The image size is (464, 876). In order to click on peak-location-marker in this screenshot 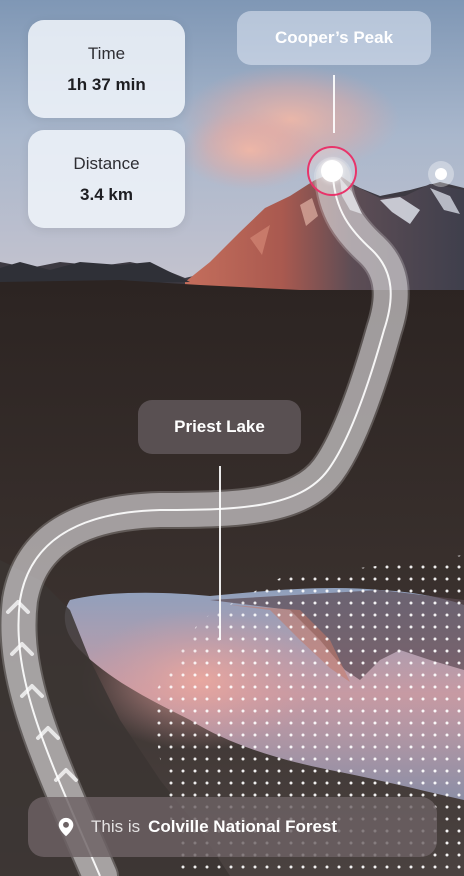, I will do `click(332, 171)`.